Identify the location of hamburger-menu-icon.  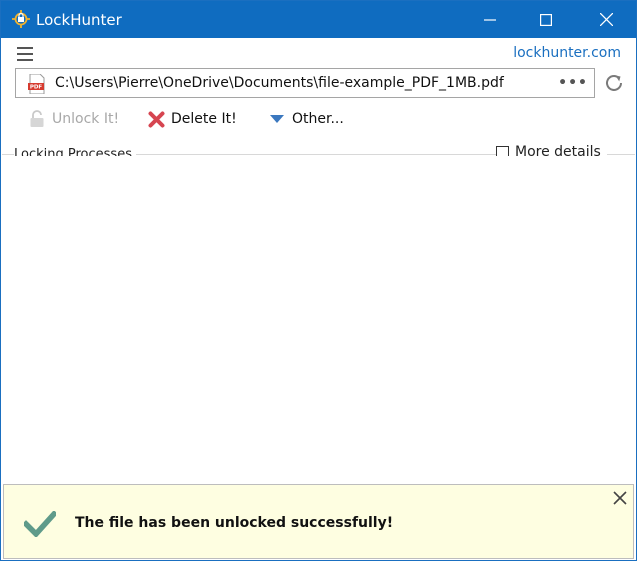
(26, 54).